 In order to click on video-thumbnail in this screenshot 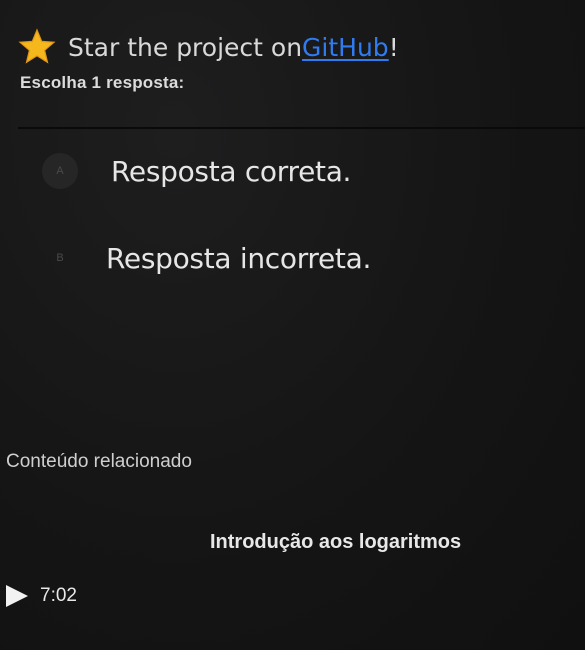, I will do `click(98, 547)`.